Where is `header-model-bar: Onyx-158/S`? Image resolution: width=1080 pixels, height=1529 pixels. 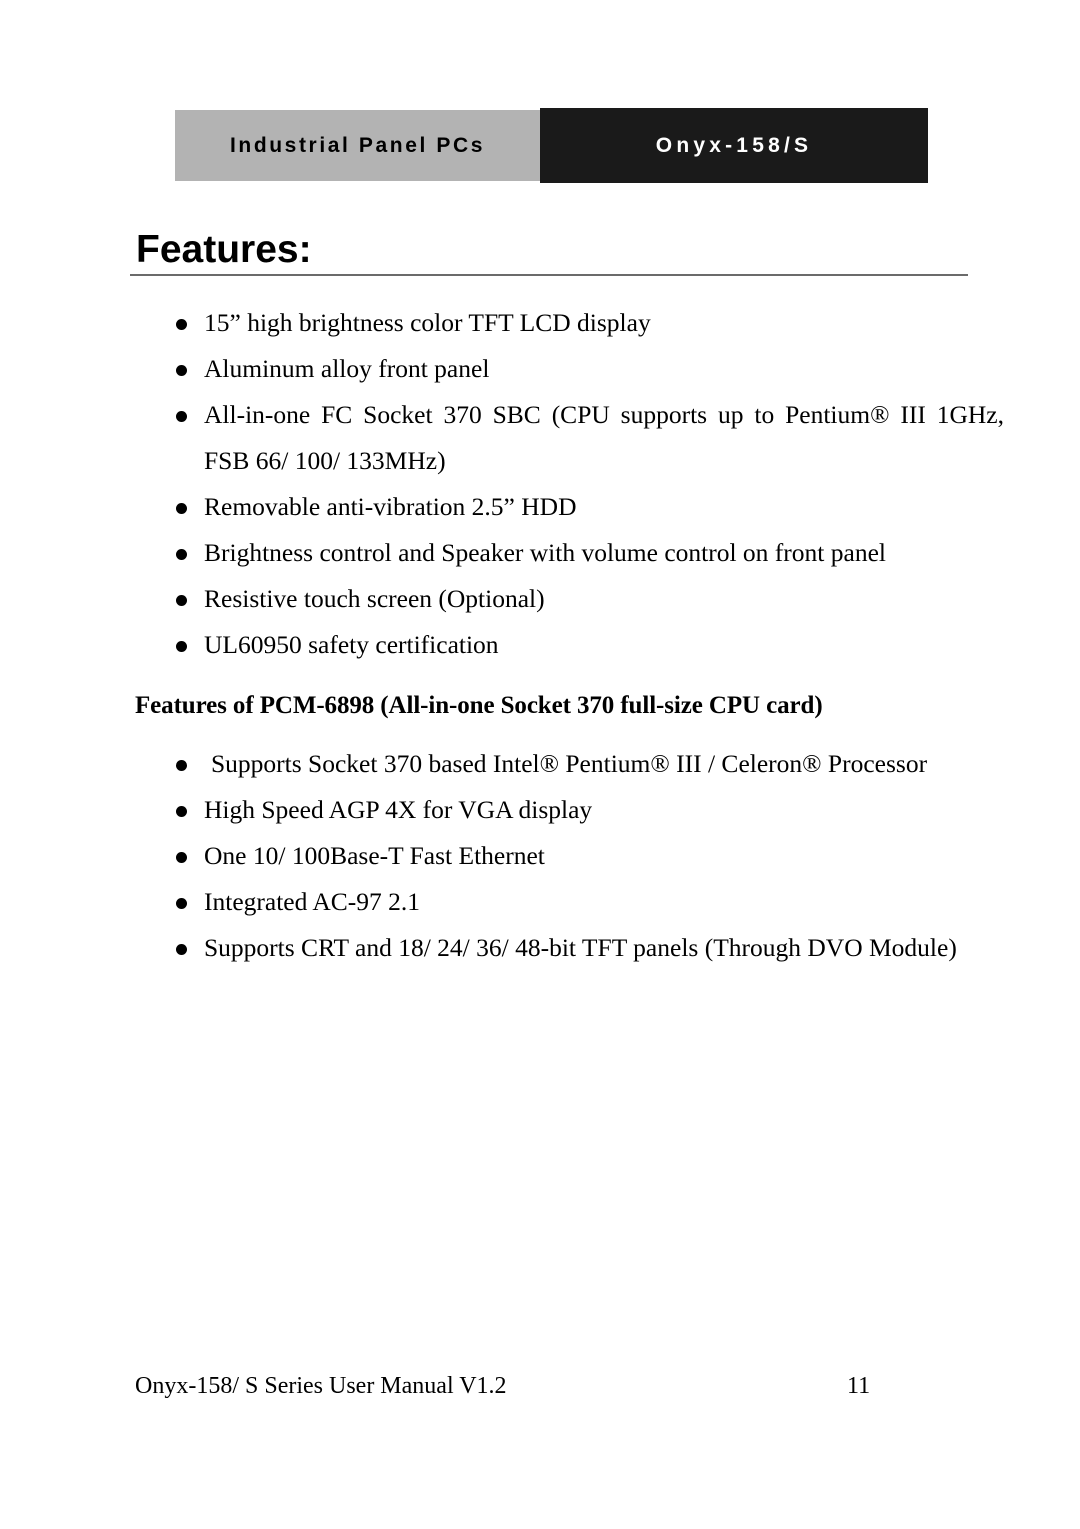 header-model-bar: Onyx-158/S is located at coordinates (734, 145).